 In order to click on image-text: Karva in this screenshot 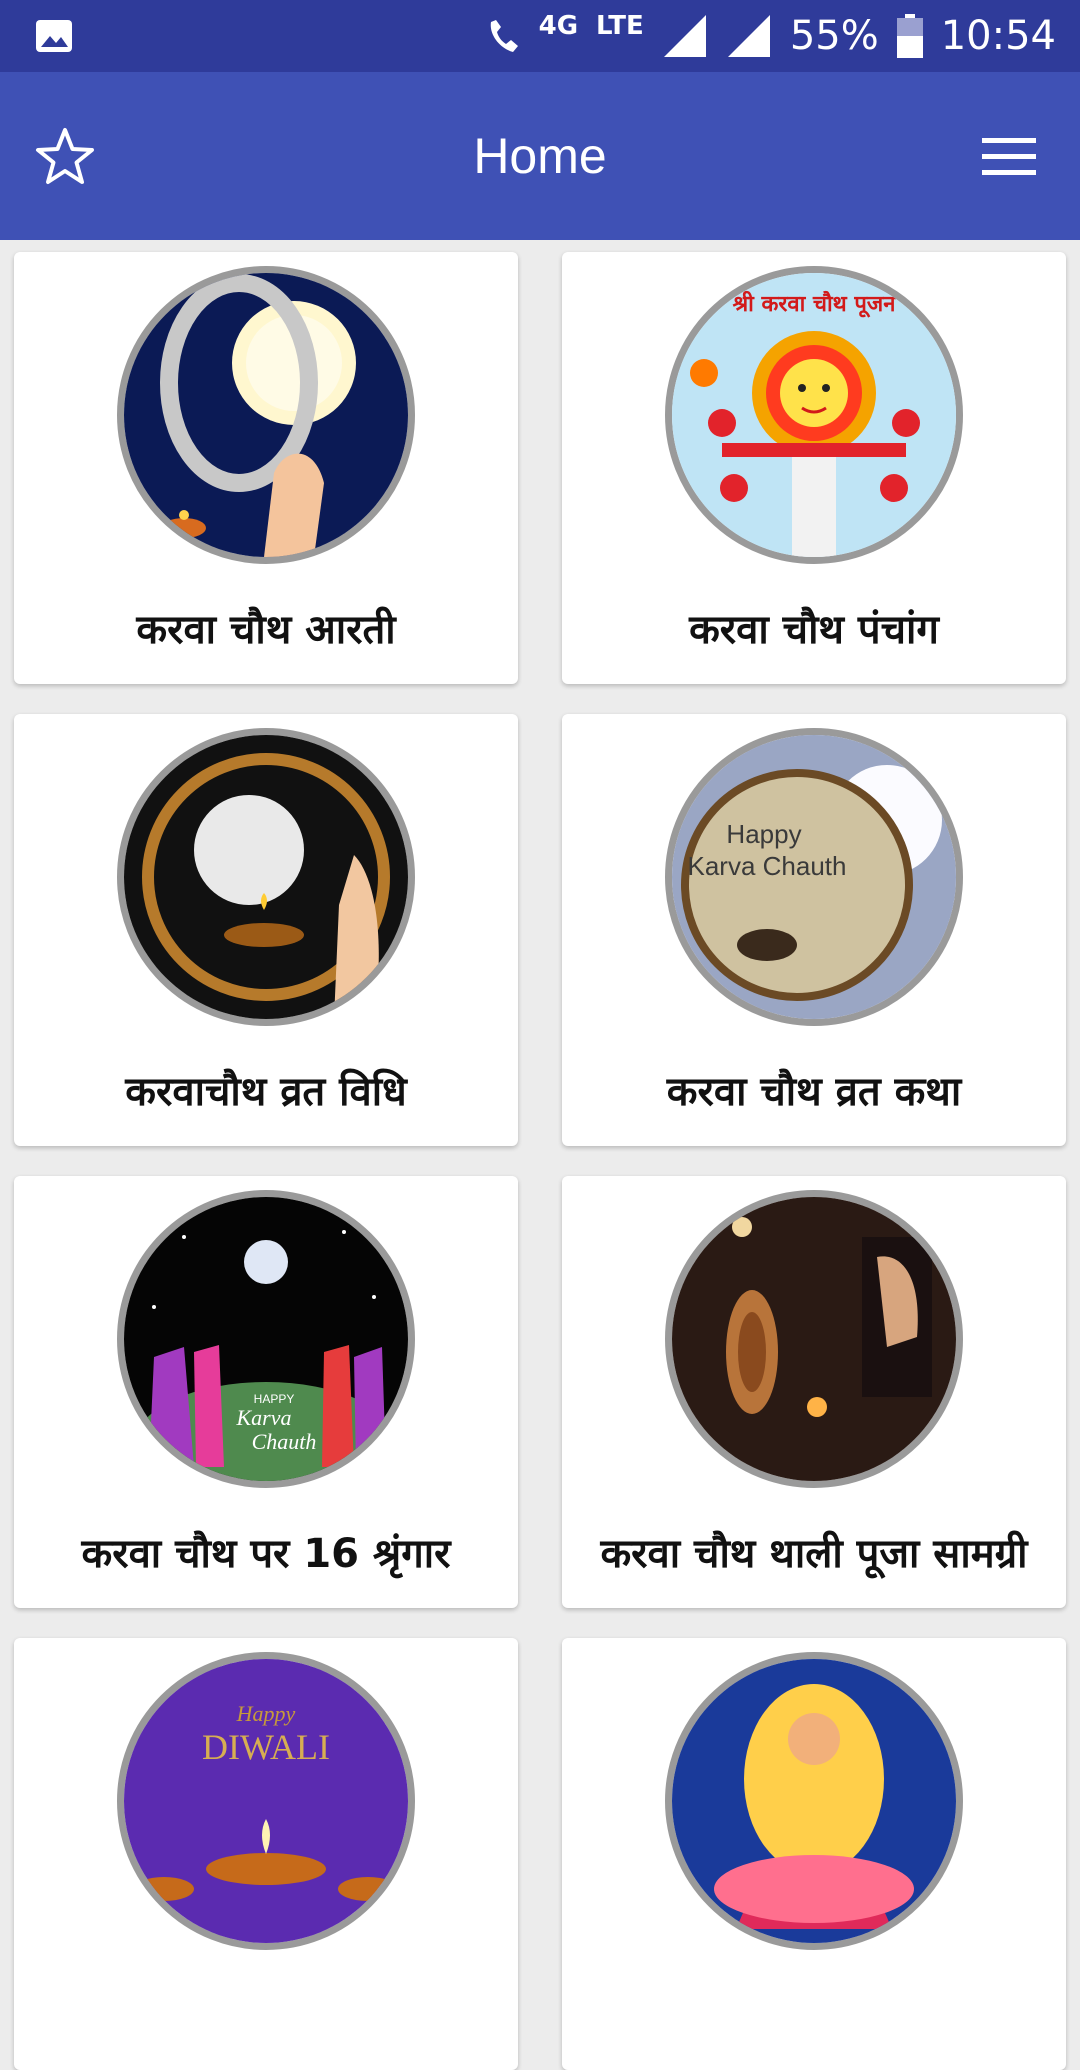, I will do `click(264, 1417)`.